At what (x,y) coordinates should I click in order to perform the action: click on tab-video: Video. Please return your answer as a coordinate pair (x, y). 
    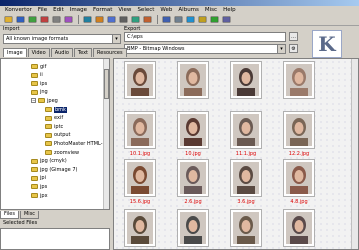
    Looking at the image, I should click on (38, 52).